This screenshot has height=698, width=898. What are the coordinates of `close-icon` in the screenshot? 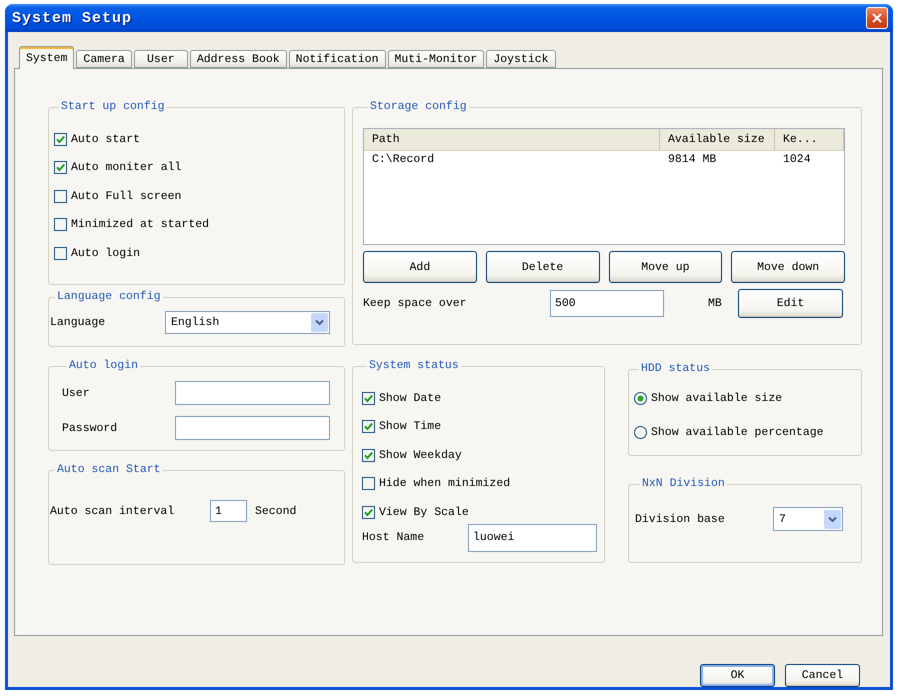 It's located at (877, 18).